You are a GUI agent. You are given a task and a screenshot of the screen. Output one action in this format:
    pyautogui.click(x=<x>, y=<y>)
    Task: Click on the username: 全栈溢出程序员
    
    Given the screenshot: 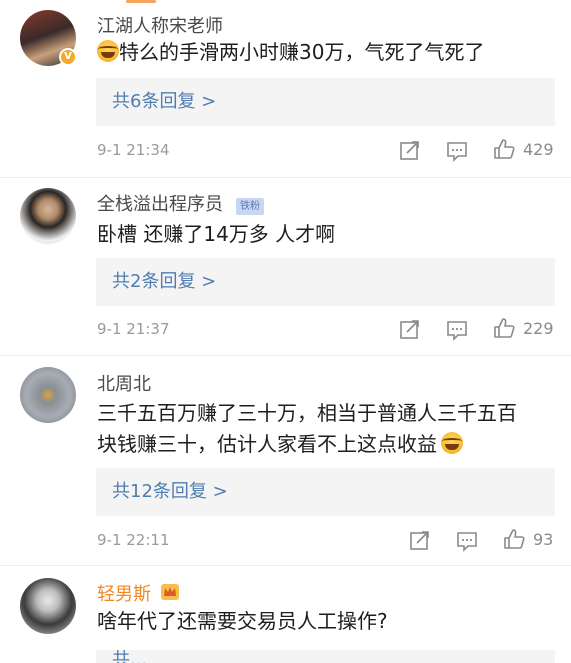 What is the action you would take?
    pyautogui.click(x=160, y=203)
    